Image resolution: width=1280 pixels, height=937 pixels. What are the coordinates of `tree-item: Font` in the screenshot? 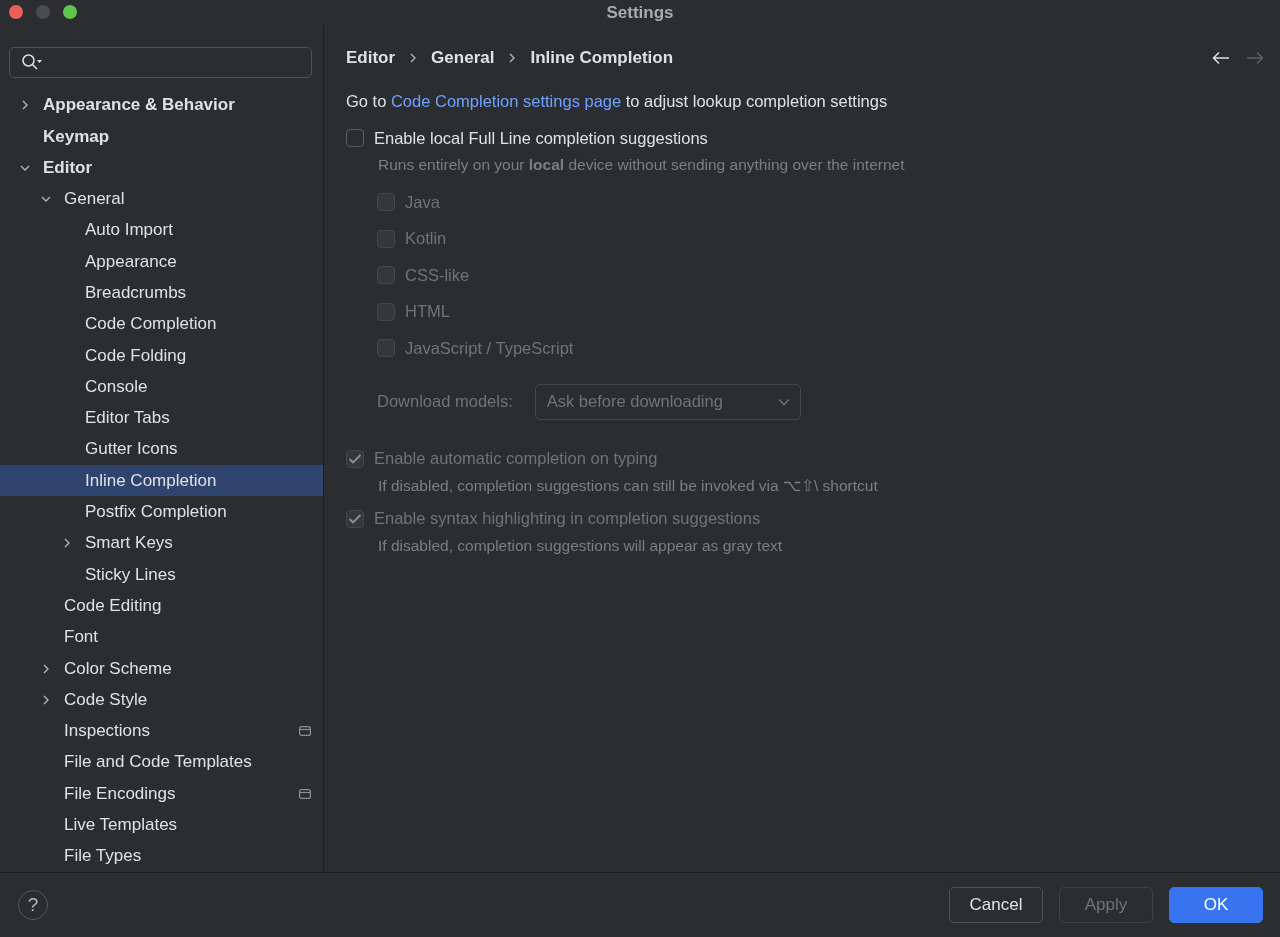 It's located at (161, 637).